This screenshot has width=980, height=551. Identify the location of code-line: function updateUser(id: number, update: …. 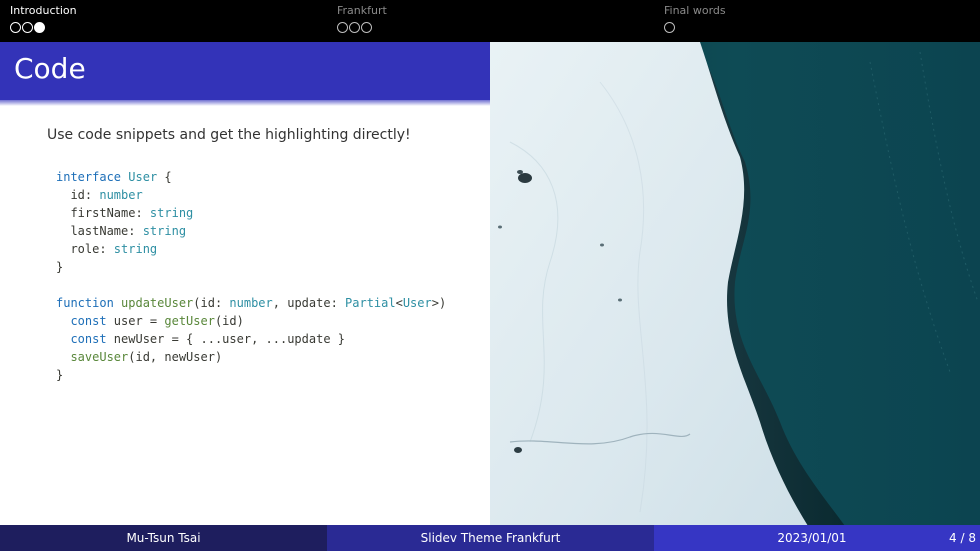
(251, 303).